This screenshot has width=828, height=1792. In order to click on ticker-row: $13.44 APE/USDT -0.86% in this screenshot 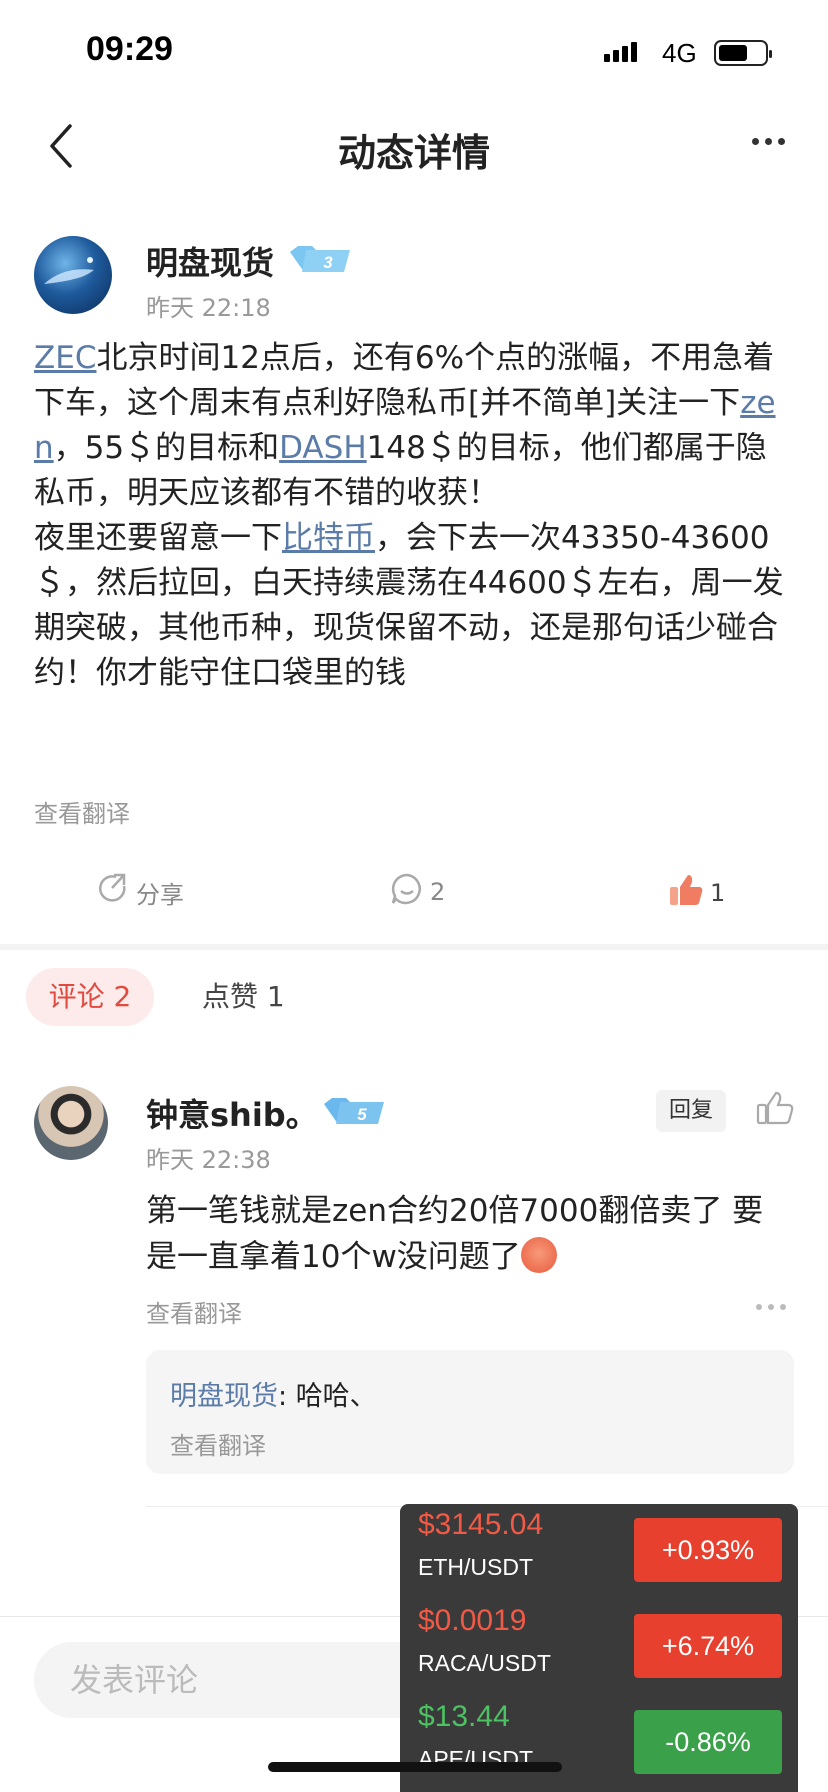, I will do `click(599, 1744)`.